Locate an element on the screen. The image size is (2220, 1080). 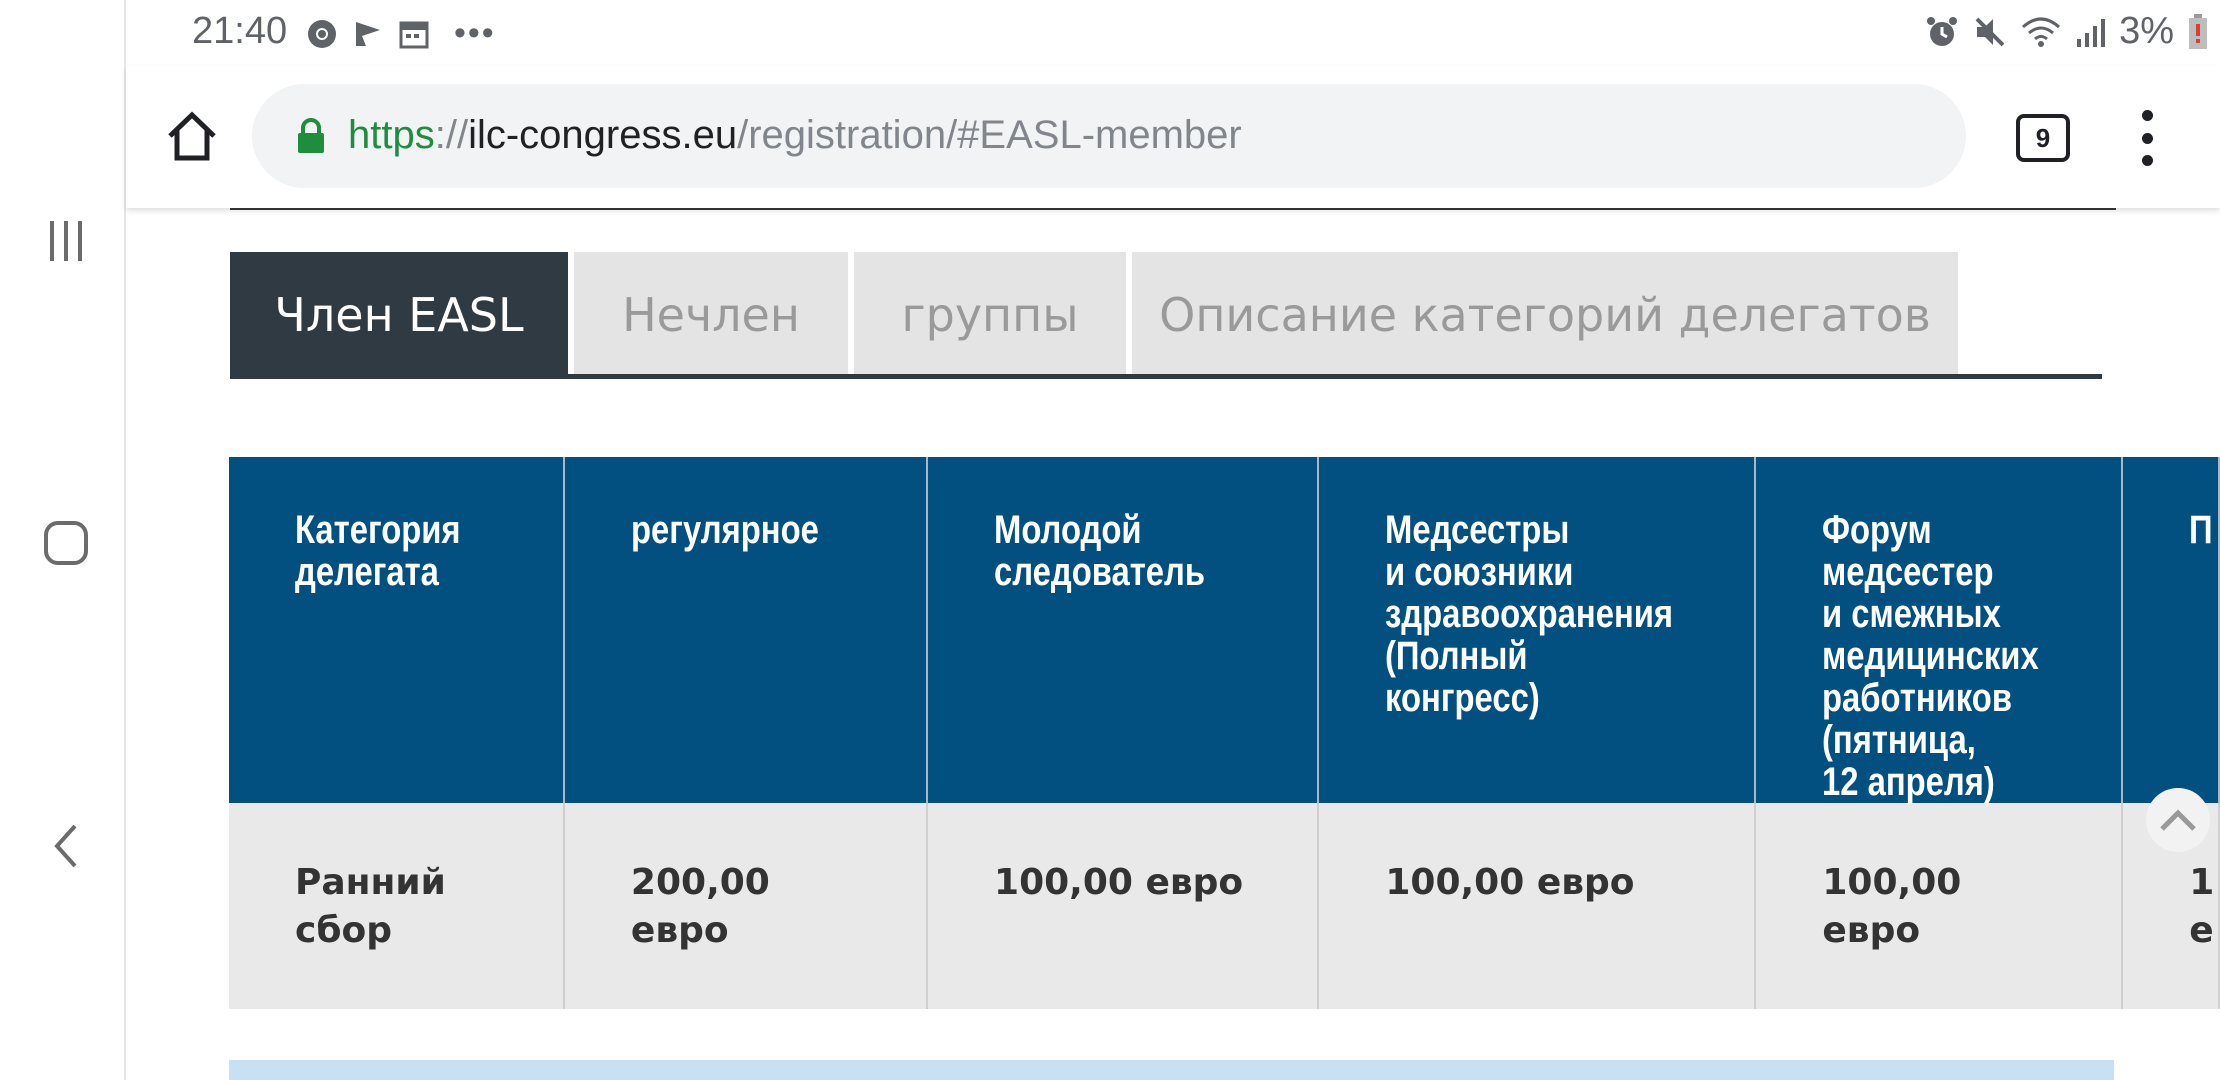
divider is located at coordinates (1173, 209).